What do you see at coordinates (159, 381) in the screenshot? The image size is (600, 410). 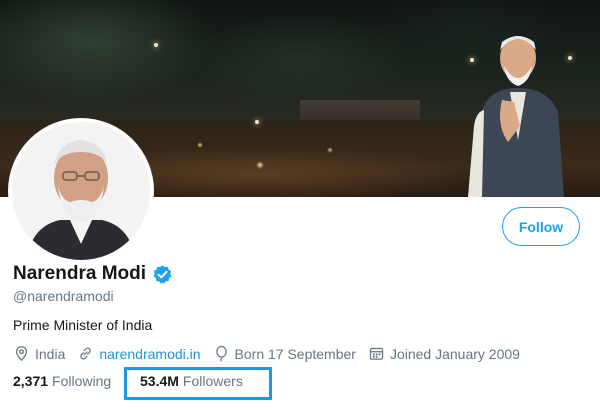 I see `followers-count: 53.4M` at bounding box center [159, 381].